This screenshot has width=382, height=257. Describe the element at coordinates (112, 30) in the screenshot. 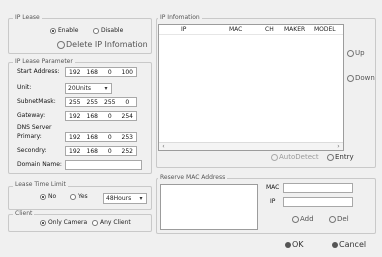

I see `disable-label: Disable` at that location.